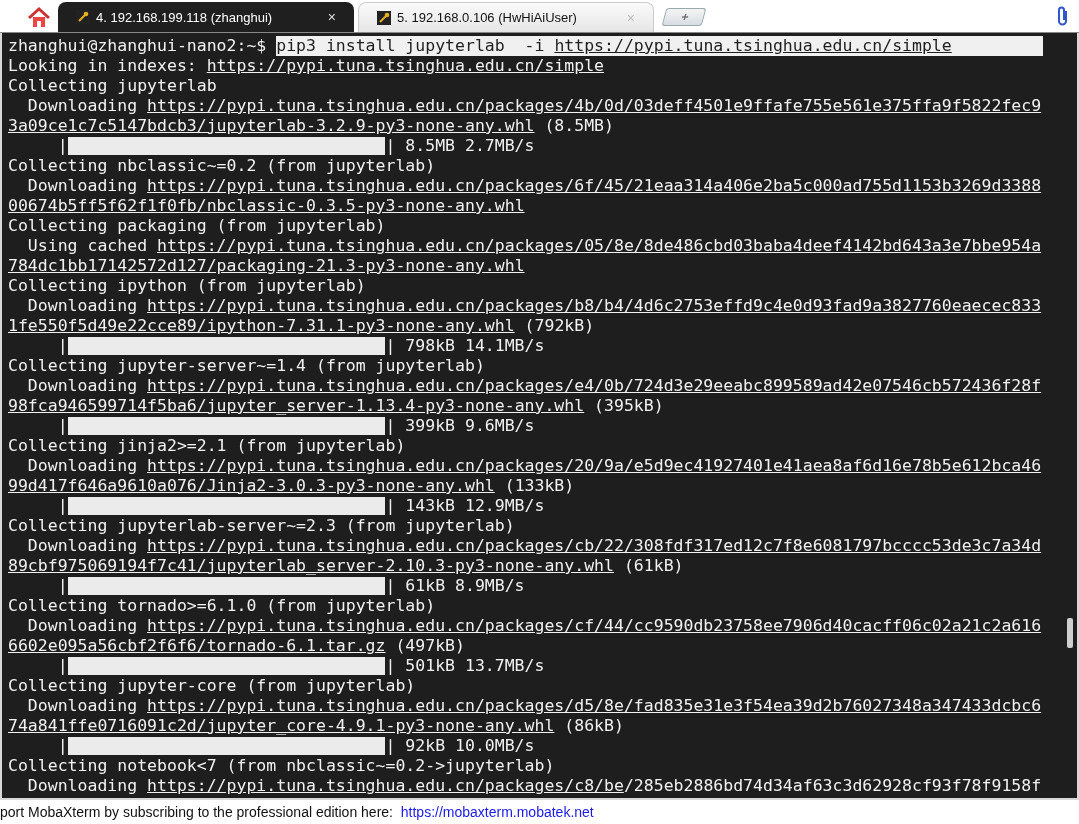 This screenshot has height=824, width=1079. I want to click on shell-prompt: zhanghui@zhanghui-nano2:~$, so click(138, 46).